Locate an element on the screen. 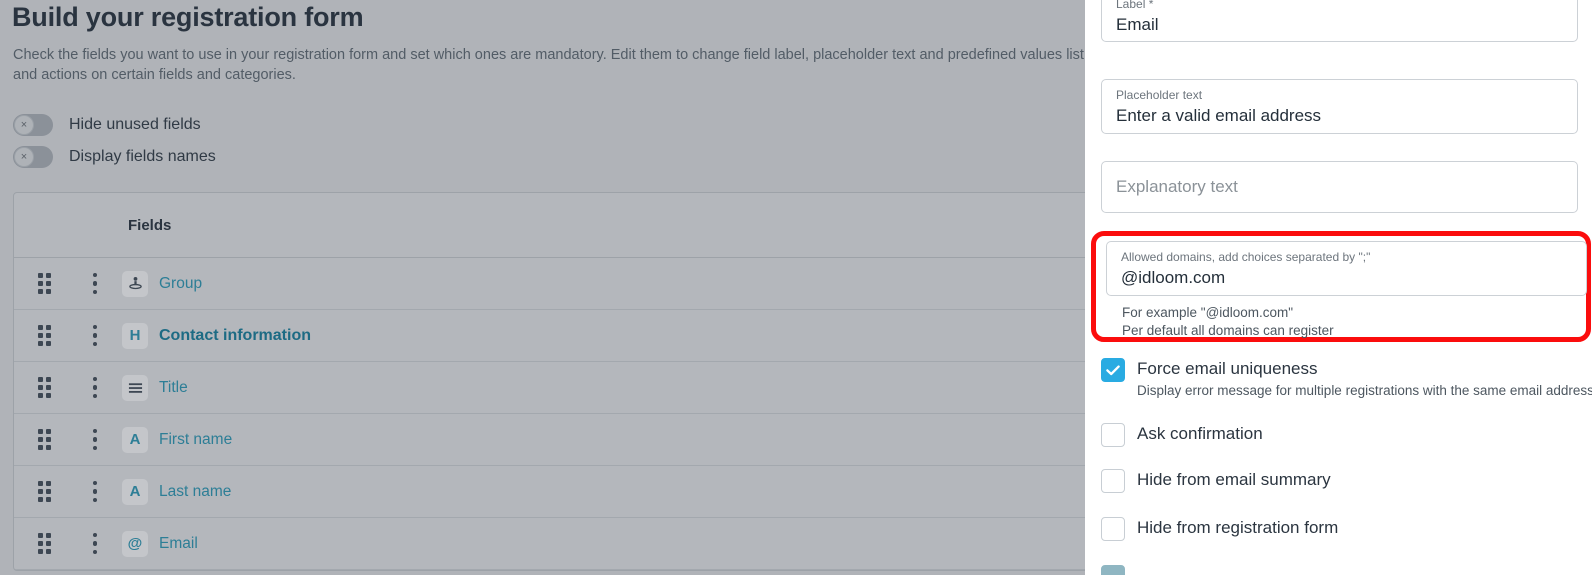 Image resolution: width=1592 pixels, height=575 pixels. page-title: Build your registration form is located at coordinates (188, 17).